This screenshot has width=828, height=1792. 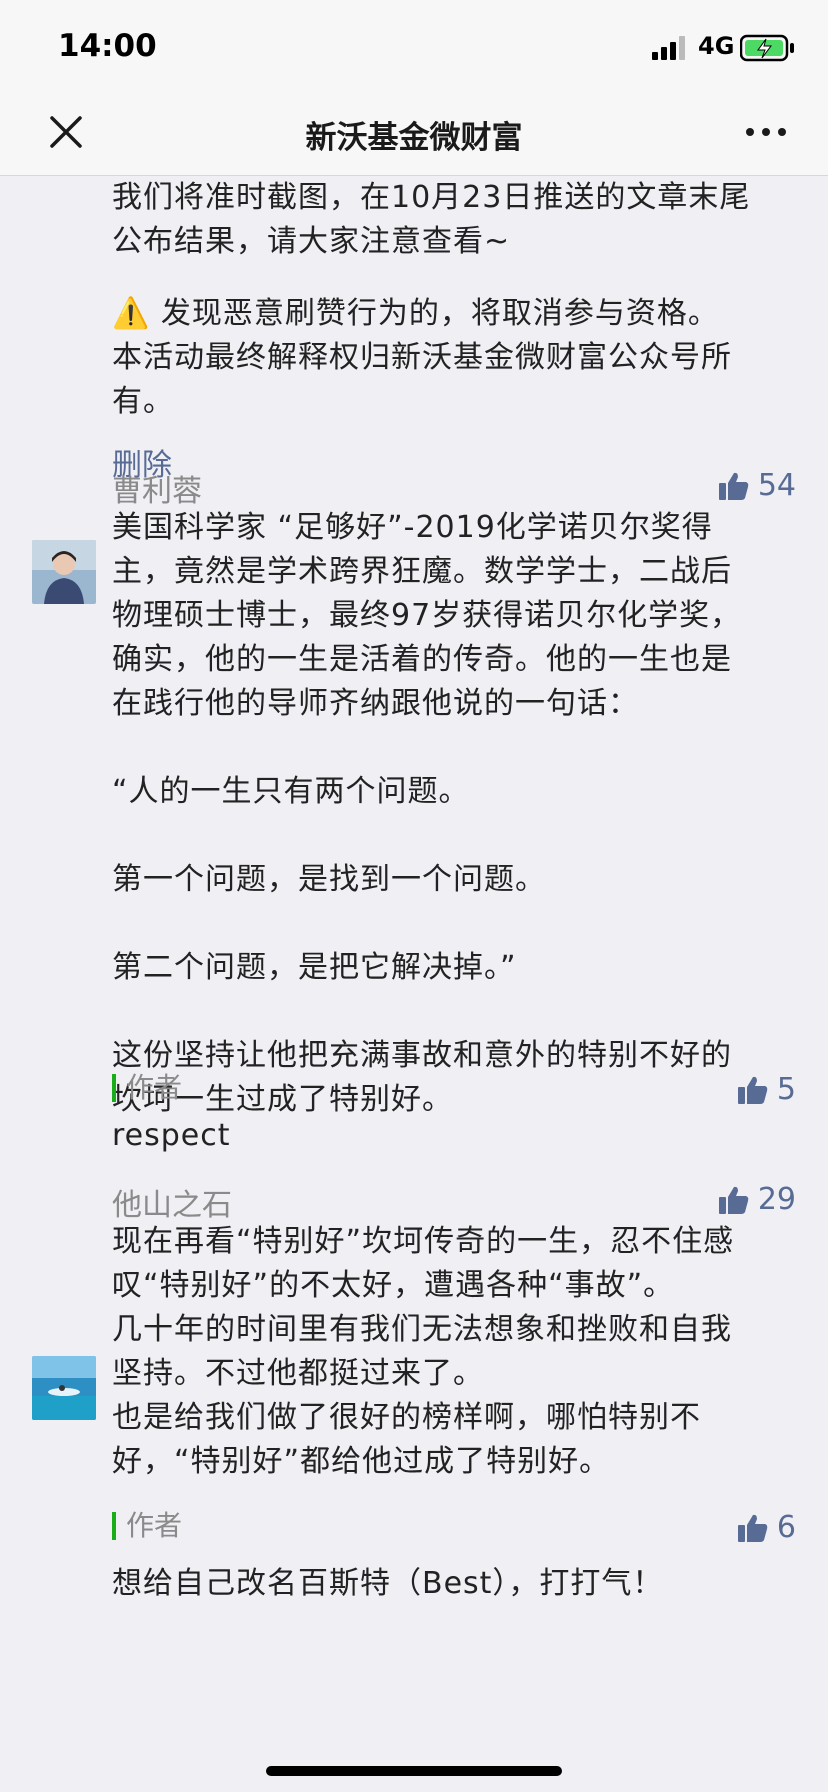 I want to click on author-reply-like-button: 6, so click(x=766, y=1527).